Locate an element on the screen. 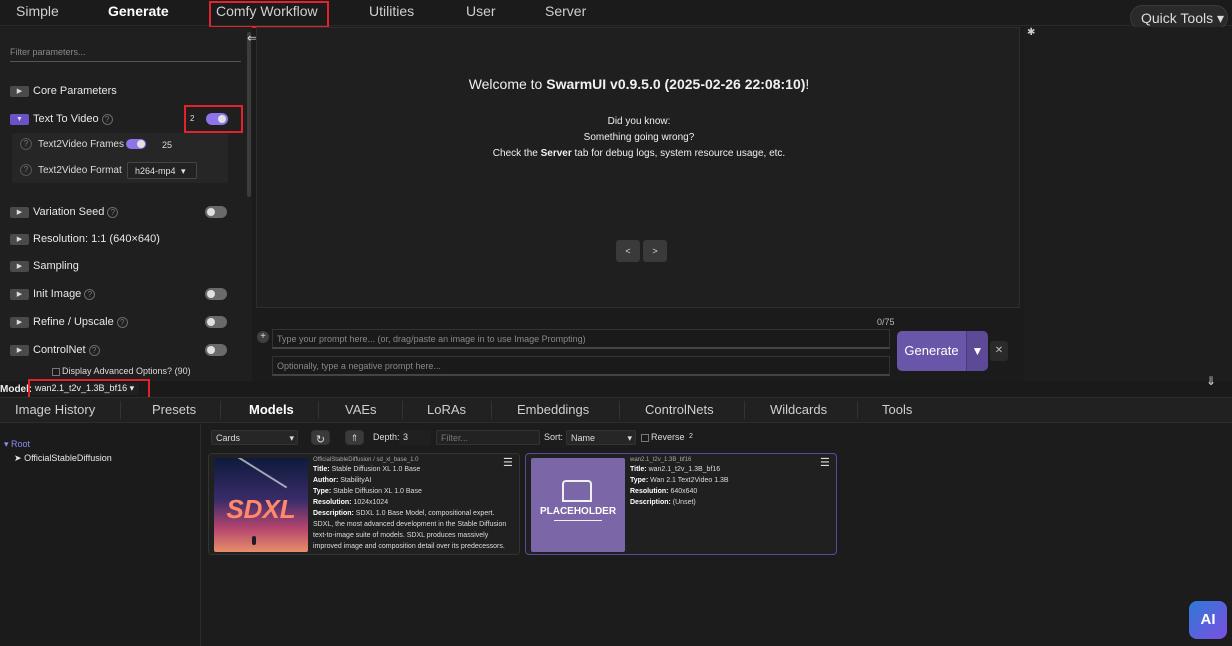 The height and width of the screenshot is (646, 1232). tab-server: Server is located at coordinates (565, 11).